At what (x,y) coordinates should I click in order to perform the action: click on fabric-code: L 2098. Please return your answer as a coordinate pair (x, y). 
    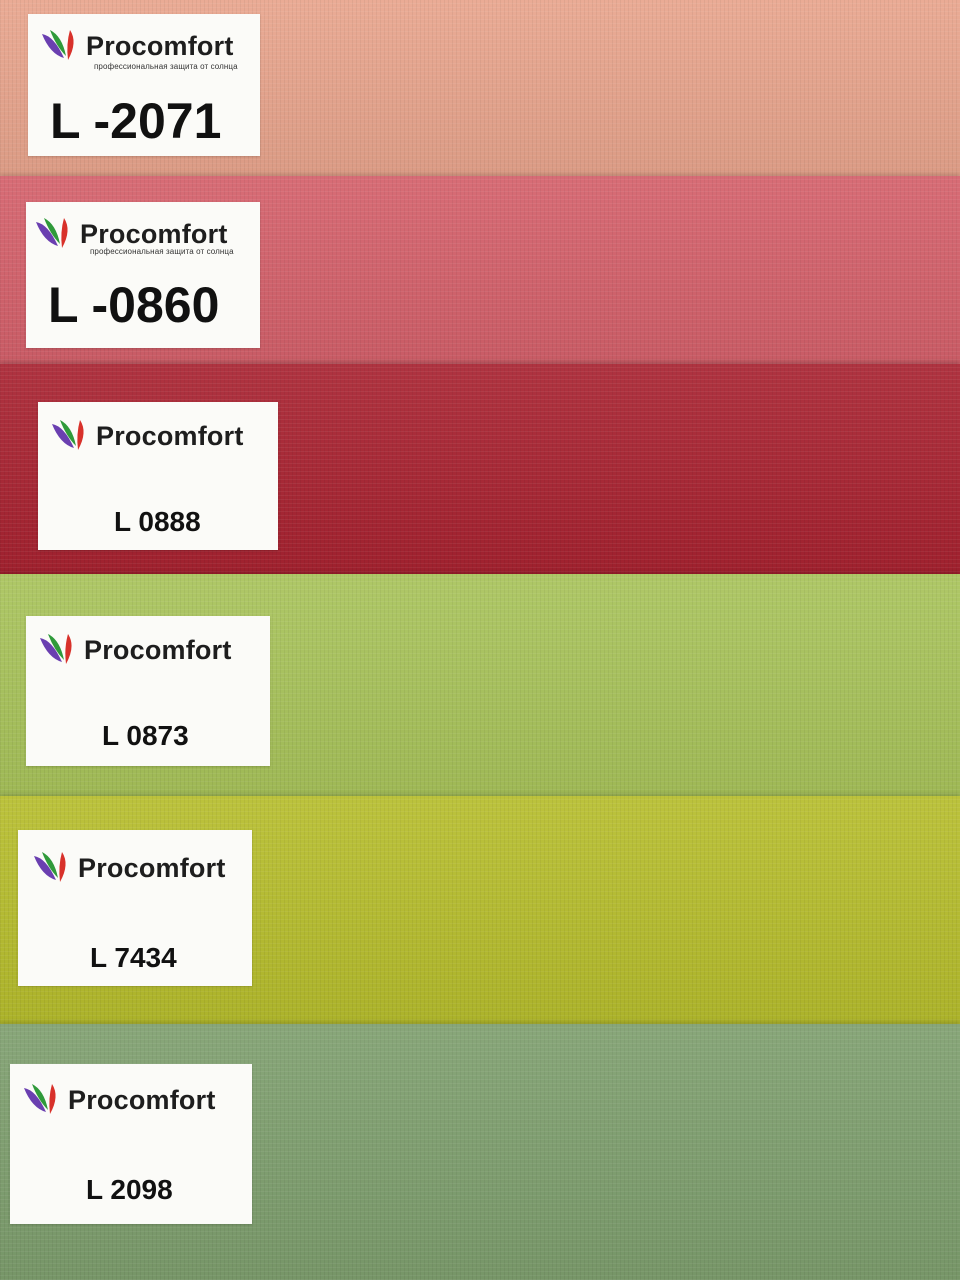
    Looking at the image, I should click on (129, 1189).